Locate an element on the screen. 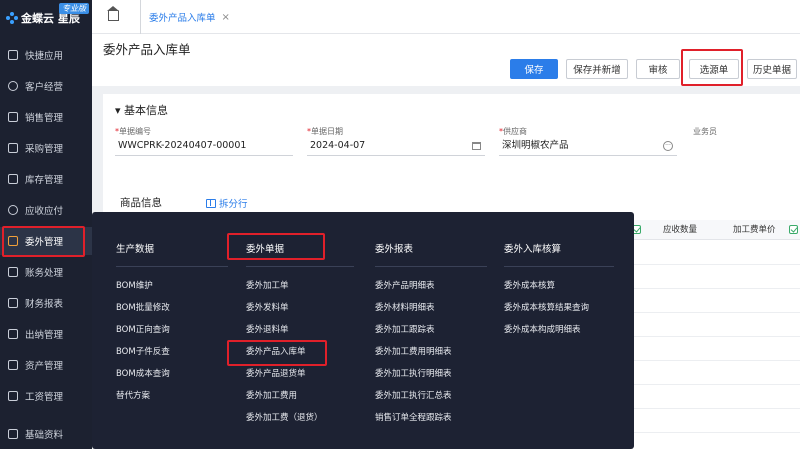  salesman-field is located at coordinates (746, 146).